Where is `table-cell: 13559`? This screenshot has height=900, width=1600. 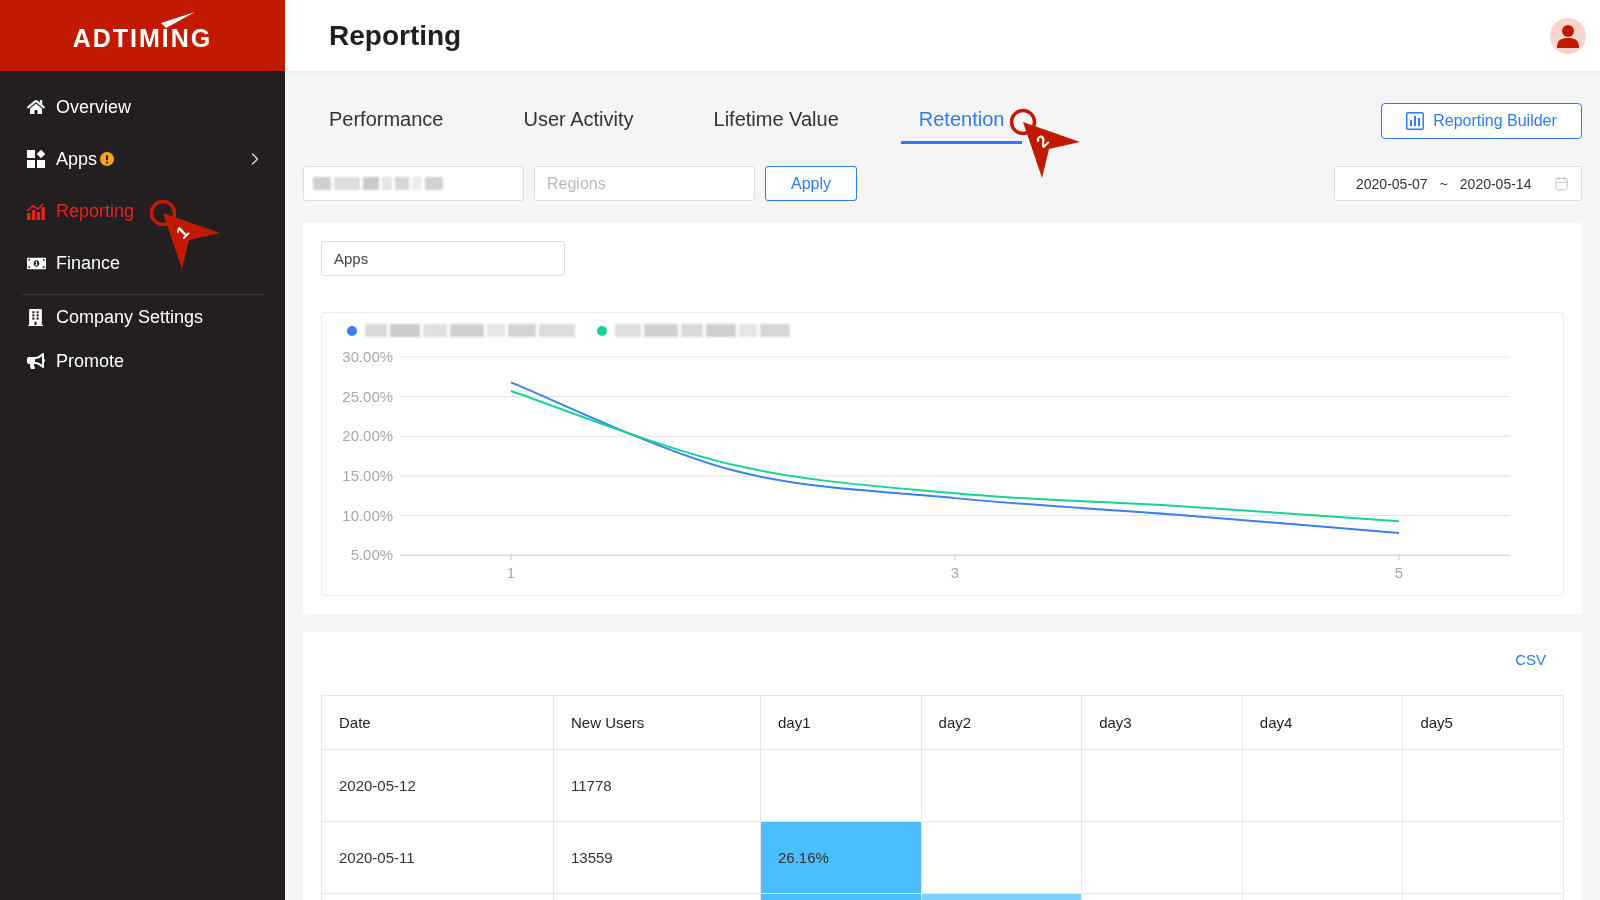
table-cell: 13559 is located at coordinates (657, 858).